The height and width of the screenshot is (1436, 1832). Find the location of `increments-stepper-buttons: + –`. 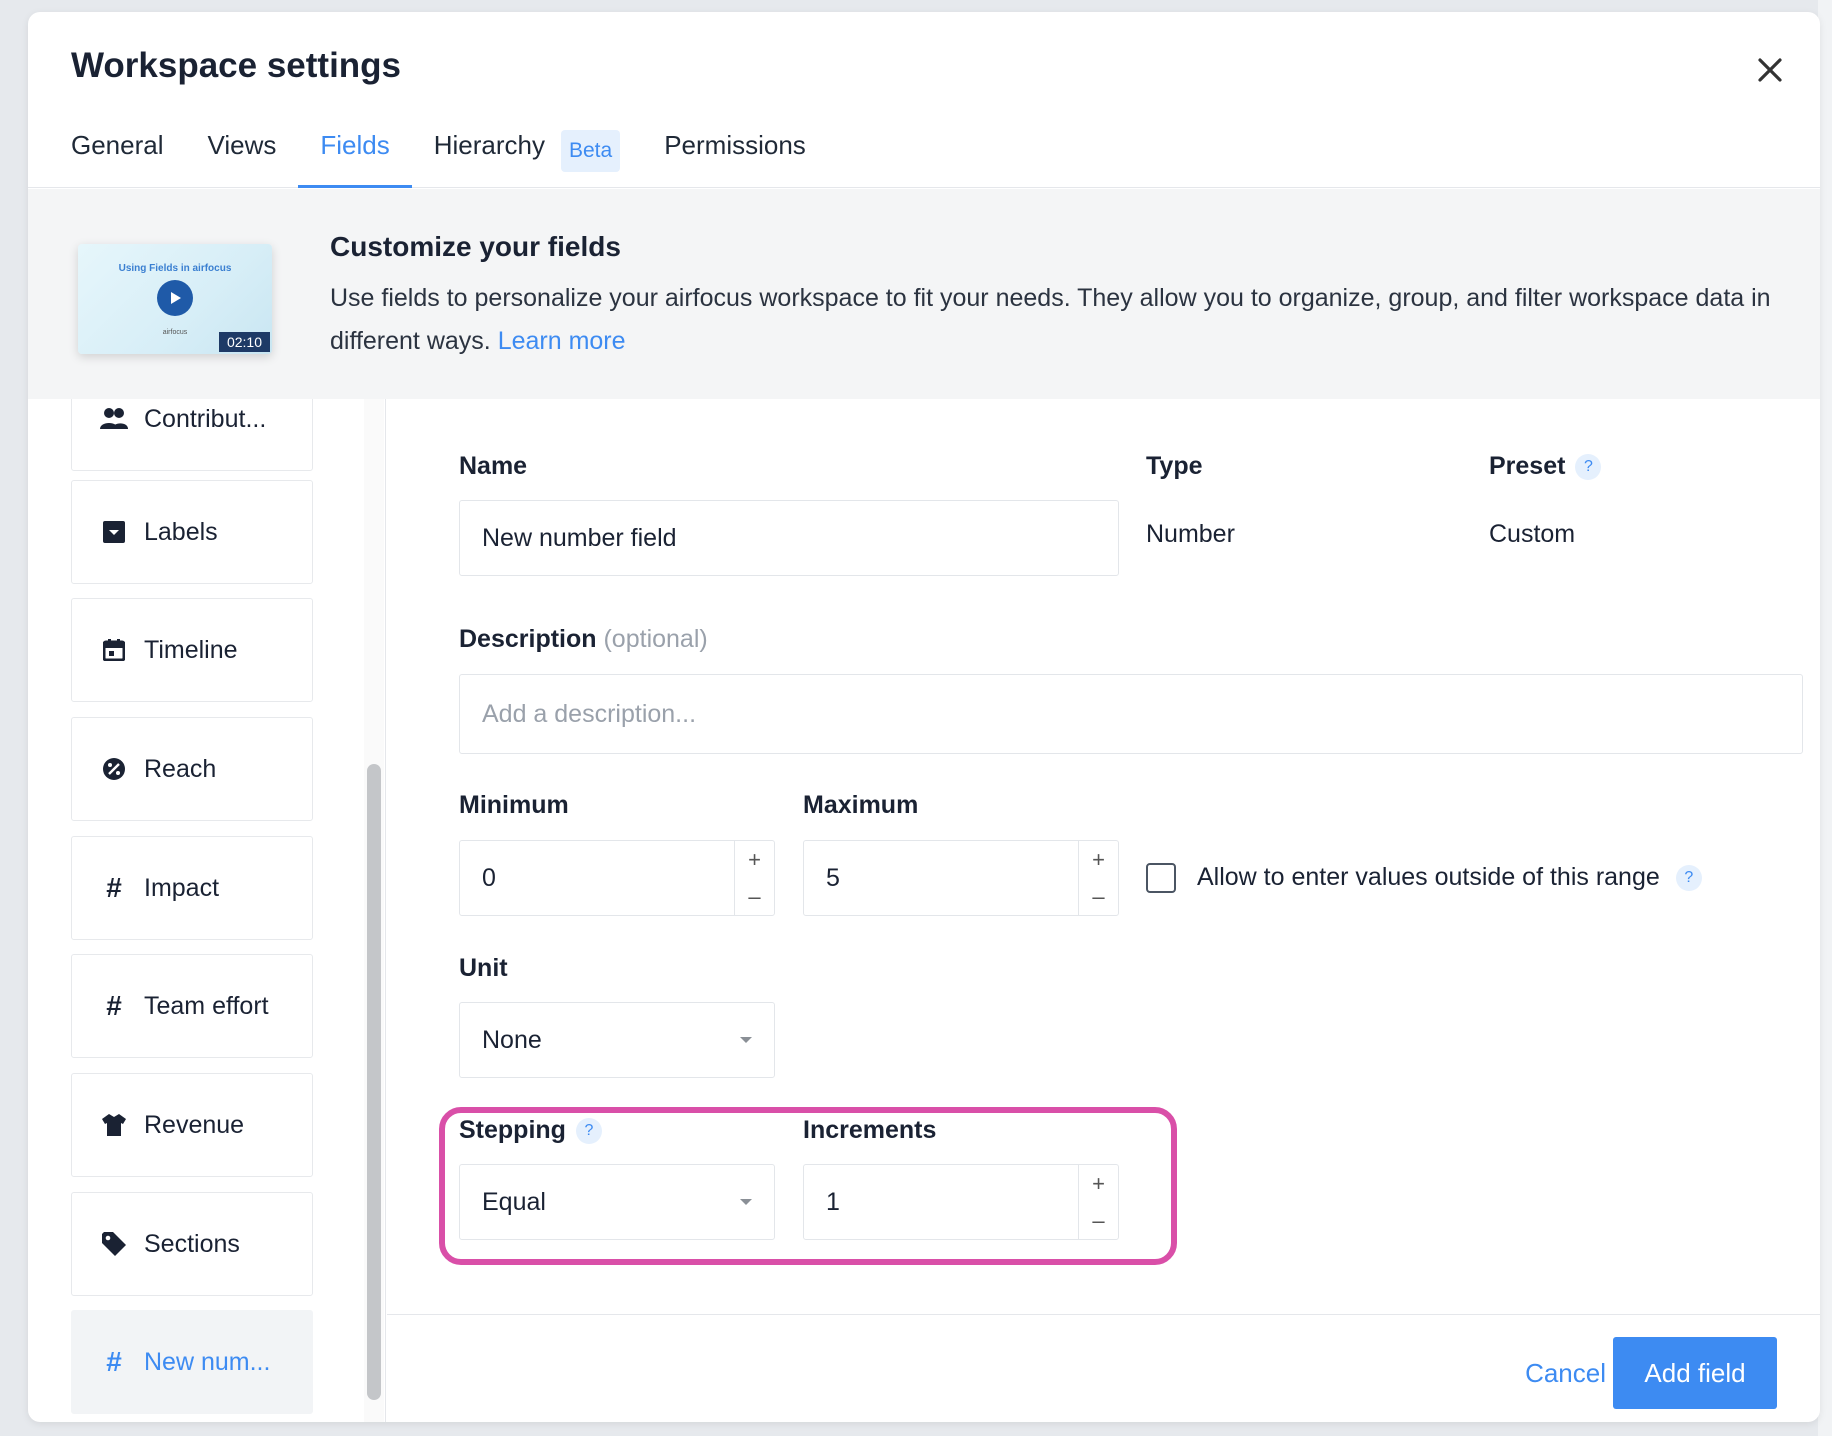

increments-stepper-buttons: + – is located at coordinates (1098, 1202).